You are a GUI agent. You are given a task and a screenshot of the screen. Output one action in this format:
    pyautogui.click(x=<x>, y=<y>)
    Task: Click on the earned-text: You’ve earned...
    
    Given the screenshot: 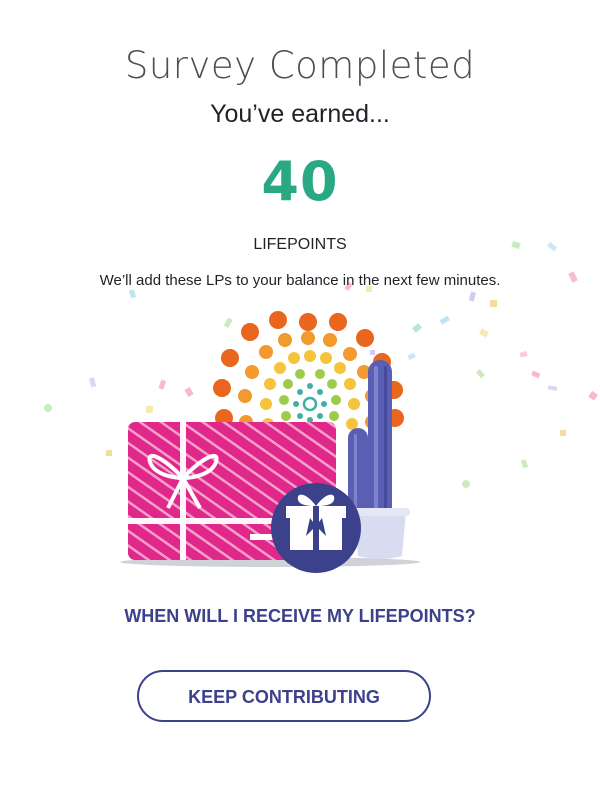 What is the action you would take?
    pyautogui.click(x=300, y=114)
    